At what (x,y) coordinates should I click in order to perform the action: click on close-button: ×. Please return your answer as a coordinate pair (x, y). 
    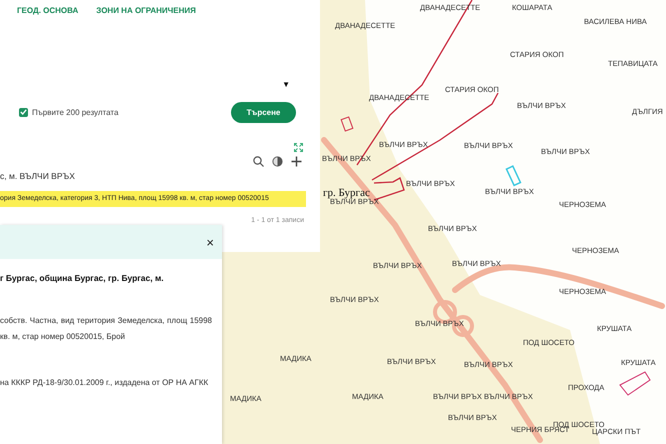
    Looking at the image, I should click on (210, 242).